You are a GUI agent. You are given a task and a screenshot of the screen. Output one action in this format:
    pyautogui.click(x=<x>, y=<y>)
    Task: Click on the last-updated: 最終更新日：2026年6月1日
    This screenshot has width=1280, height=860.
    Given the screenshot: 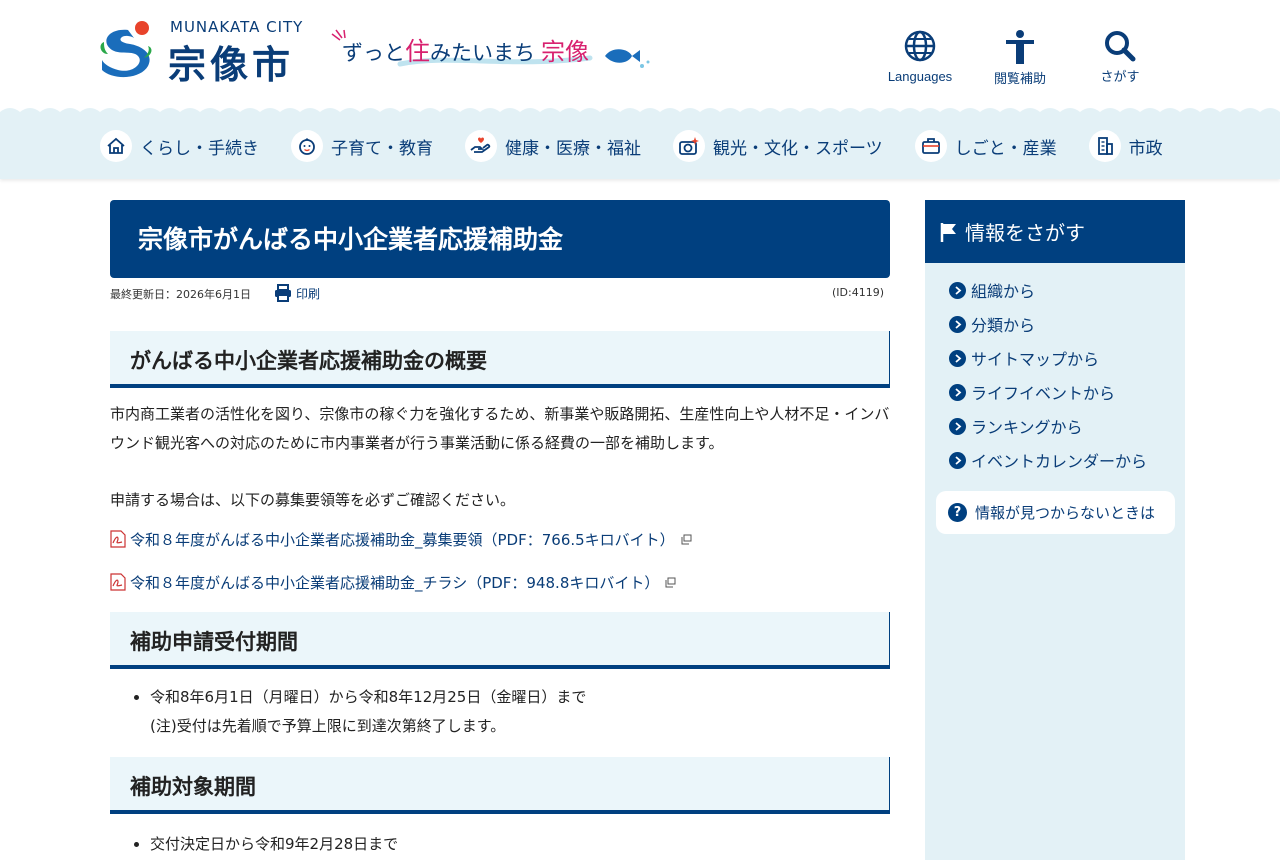 What is the action you would take?
    pyautogui.click(x=180, y=294)
    